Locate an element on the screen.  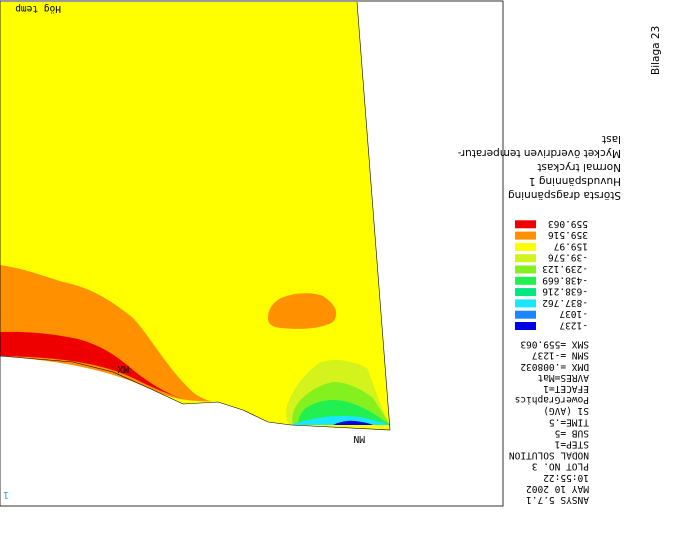
ansys-info-line: PLOT NO. 3 is located at coordinates (560, 466).